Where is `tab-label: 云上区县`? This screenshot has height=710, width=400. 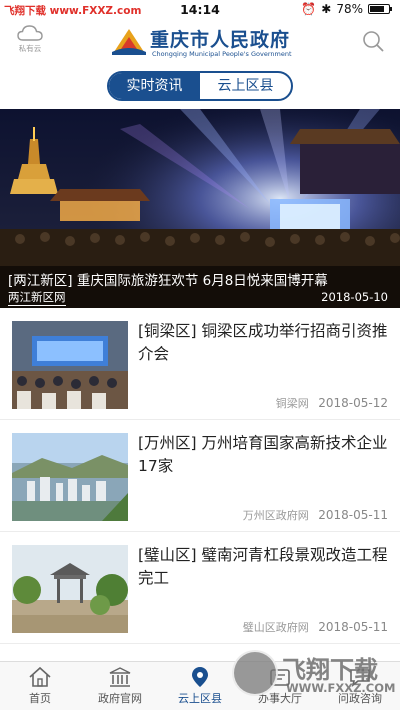 tab-label: 云上区县 is located at coordinates (200, 698).